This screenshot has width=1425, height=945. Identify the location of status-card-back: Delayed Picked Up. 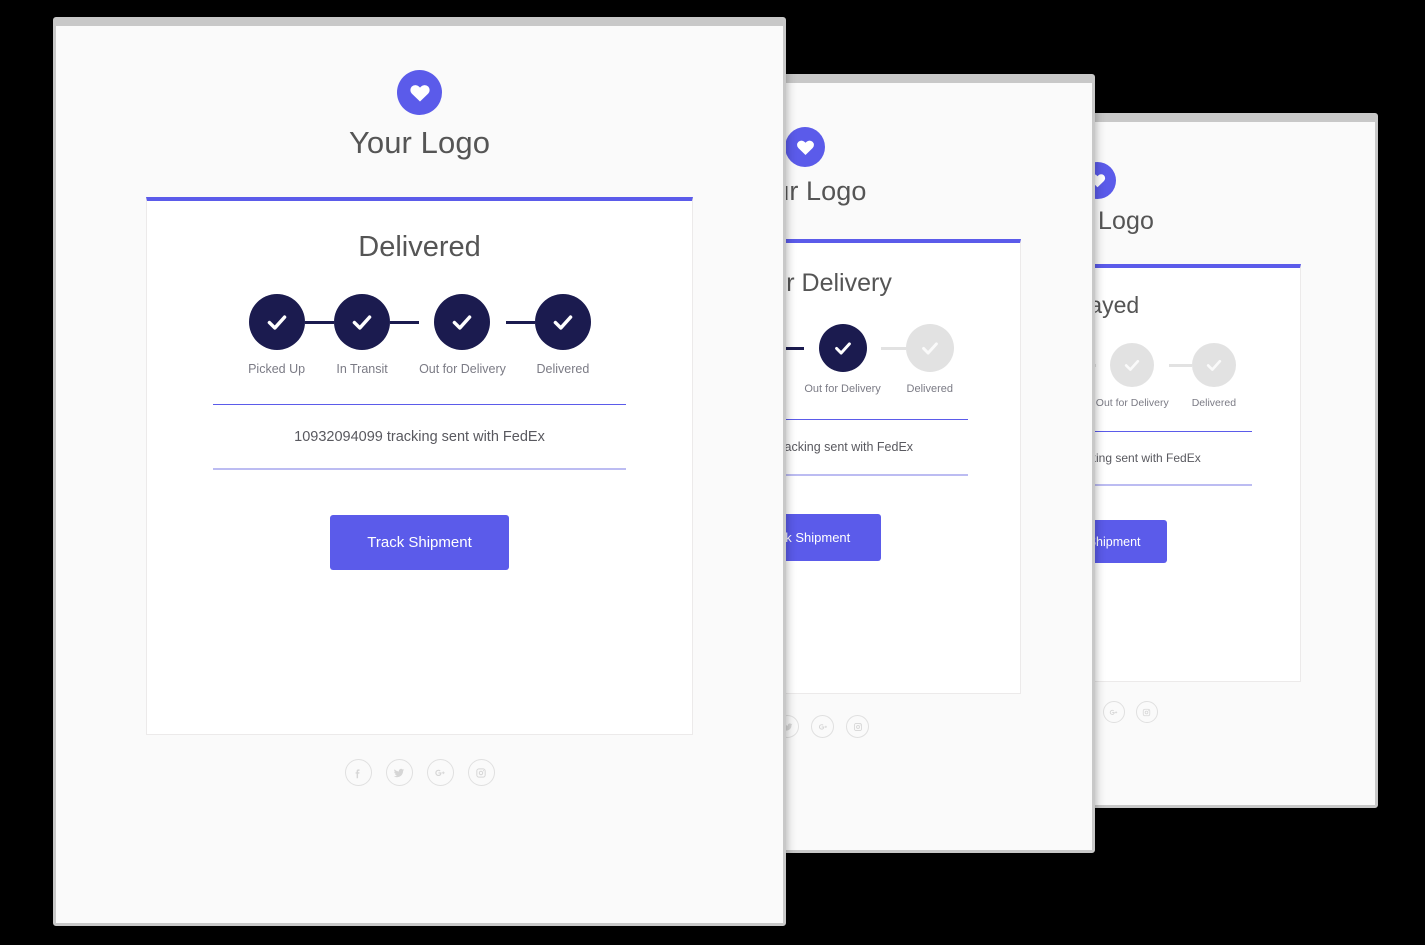
(1195, 473).